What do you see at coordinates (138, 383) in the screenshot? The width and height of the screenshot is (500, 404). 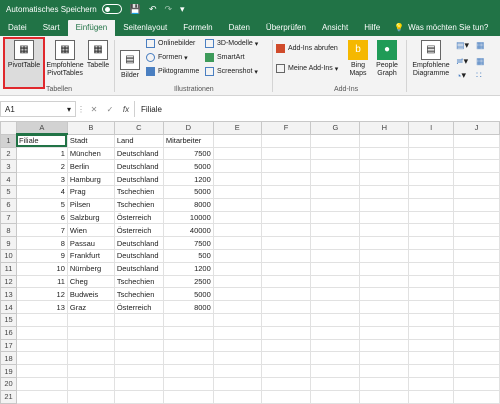 I see `cell-c20` at bounding box center [138, 383].